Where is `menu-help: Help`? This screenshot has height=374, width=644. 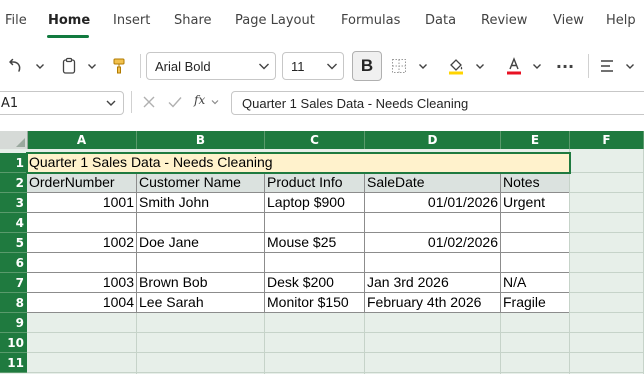
menu-help: Help is located at coordinates (621, 20).